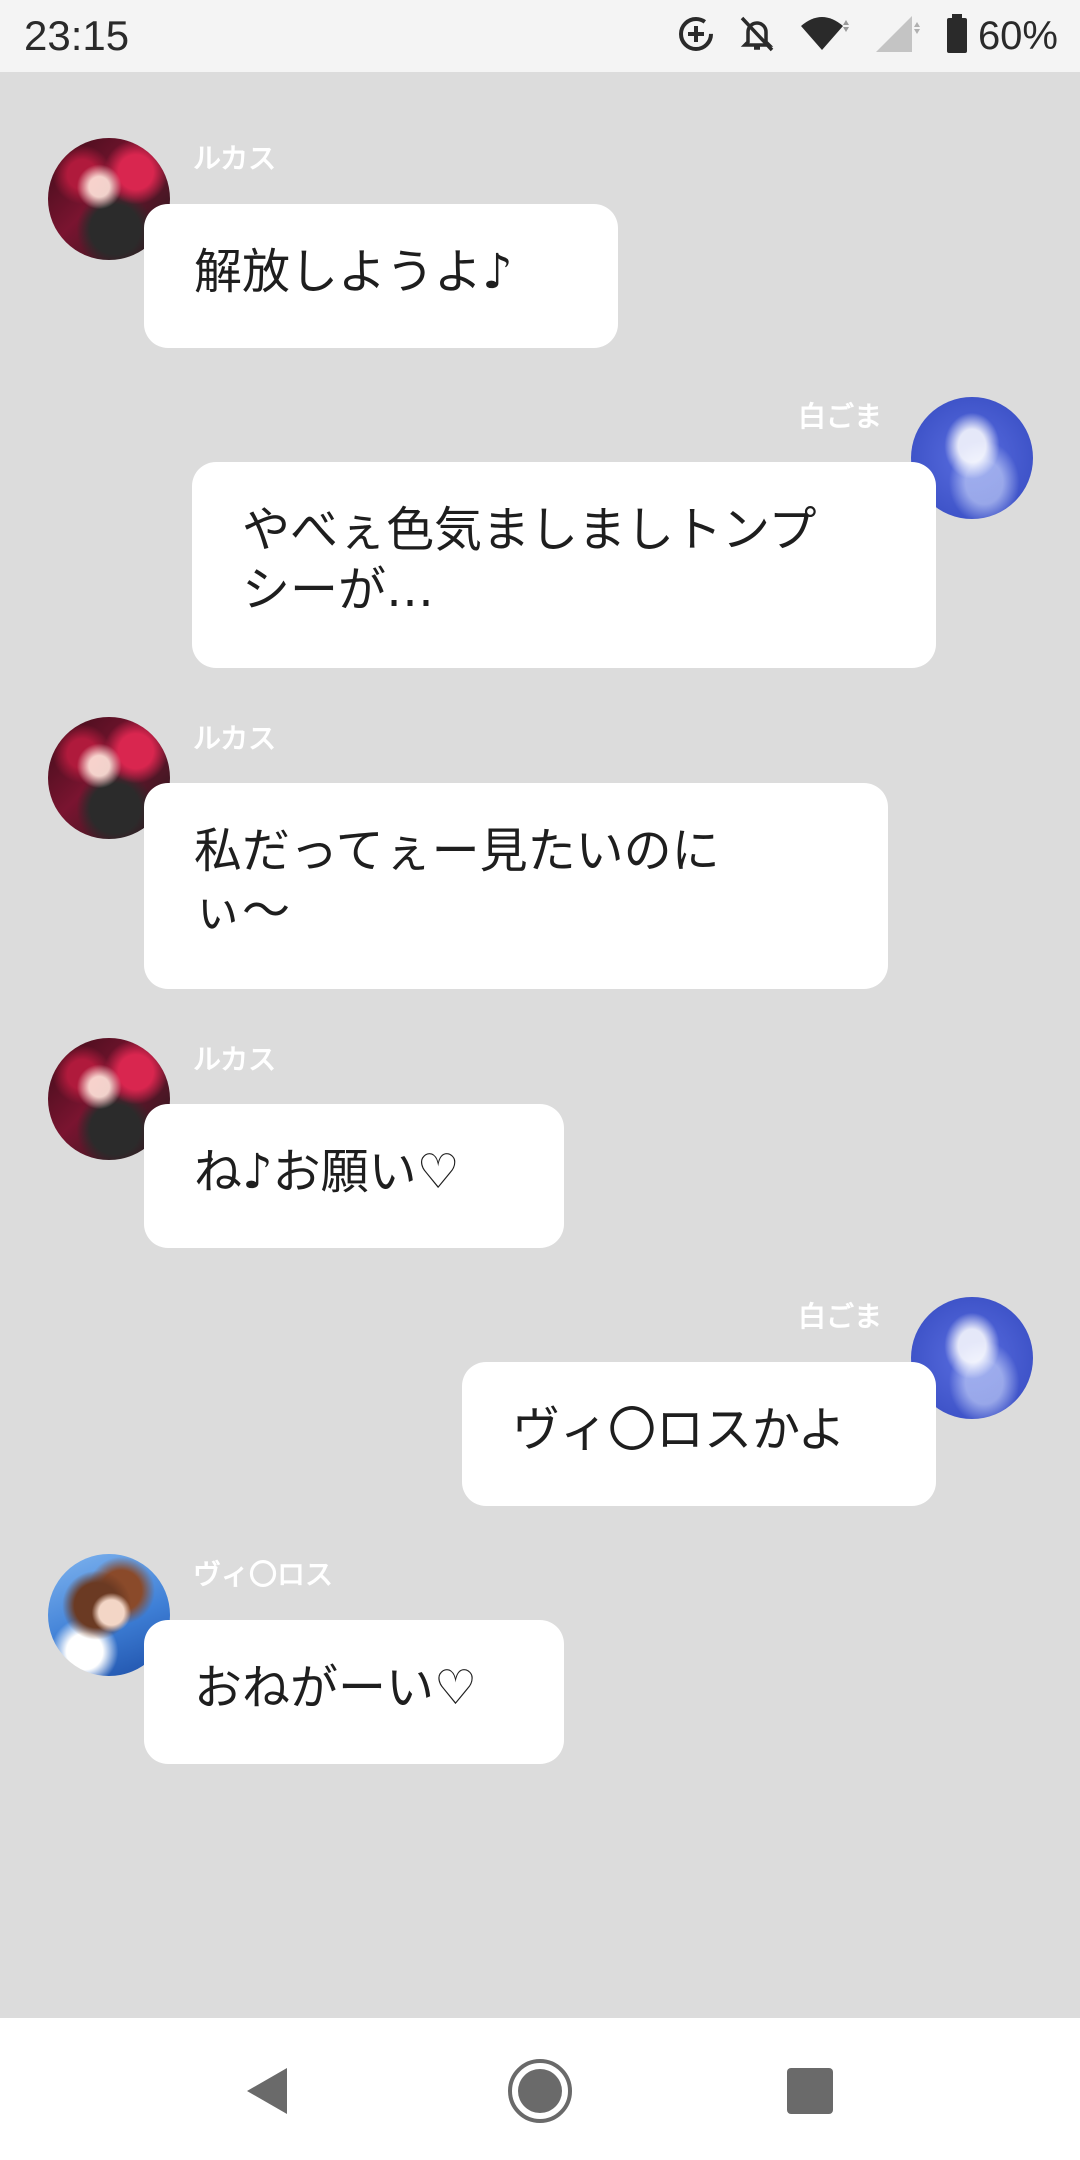 The image size is (1080, 2160). Describe the element at coordinates (825, 36) in the screenshot. I see `wifi-icon` at that location.